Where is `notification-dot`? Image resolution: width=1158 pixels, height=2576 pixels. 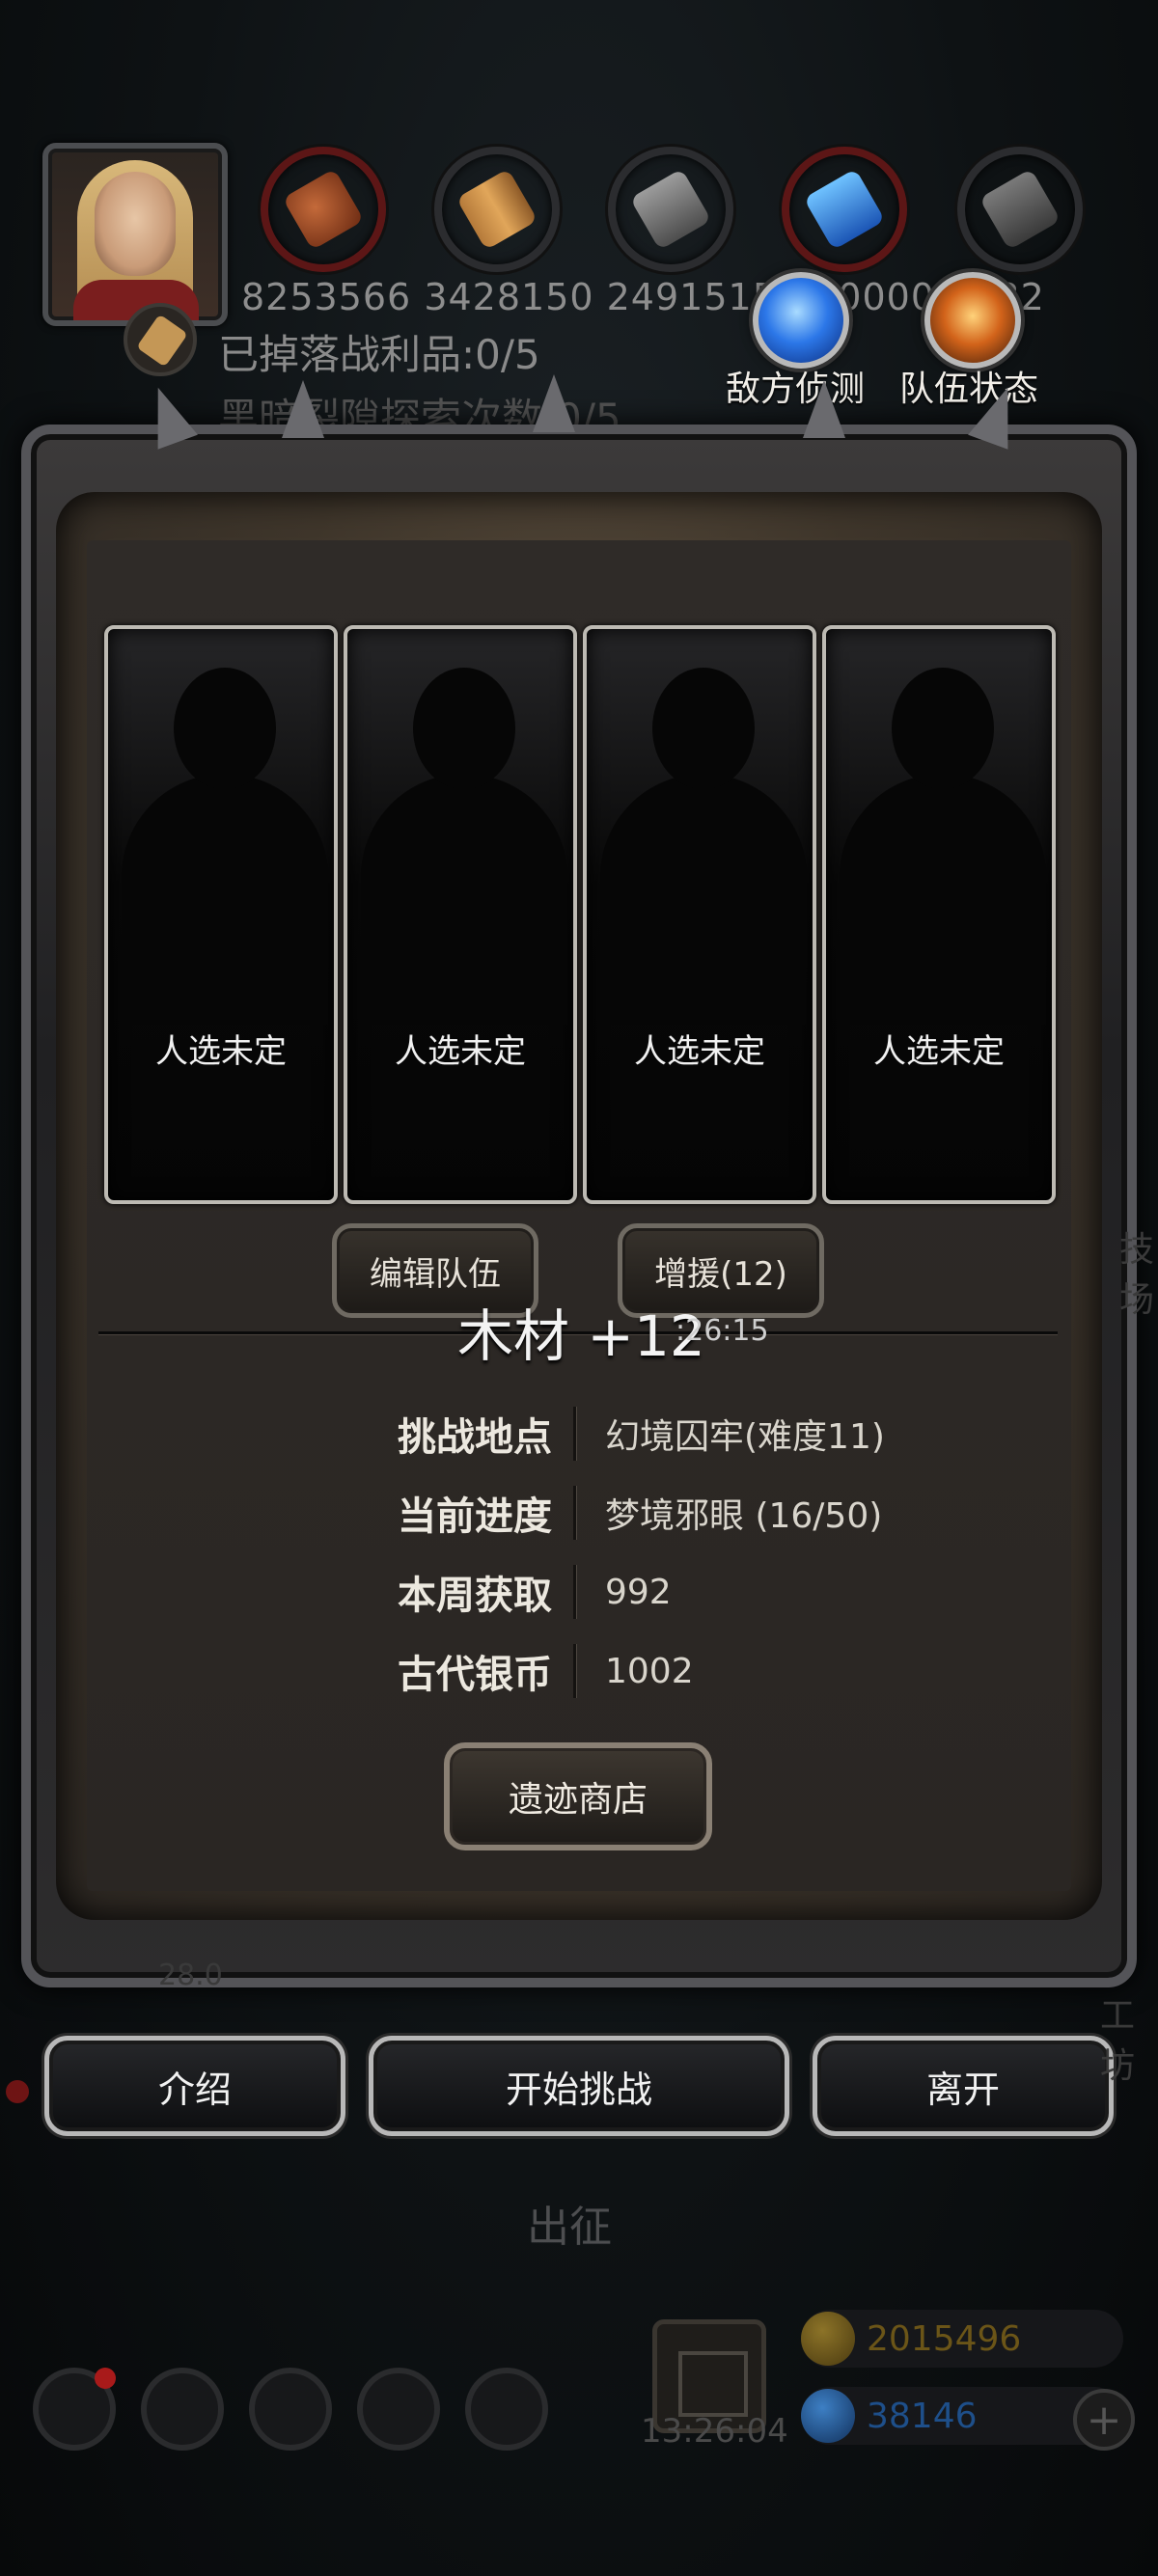
notification-dot is located at coordinates (17, 2091).